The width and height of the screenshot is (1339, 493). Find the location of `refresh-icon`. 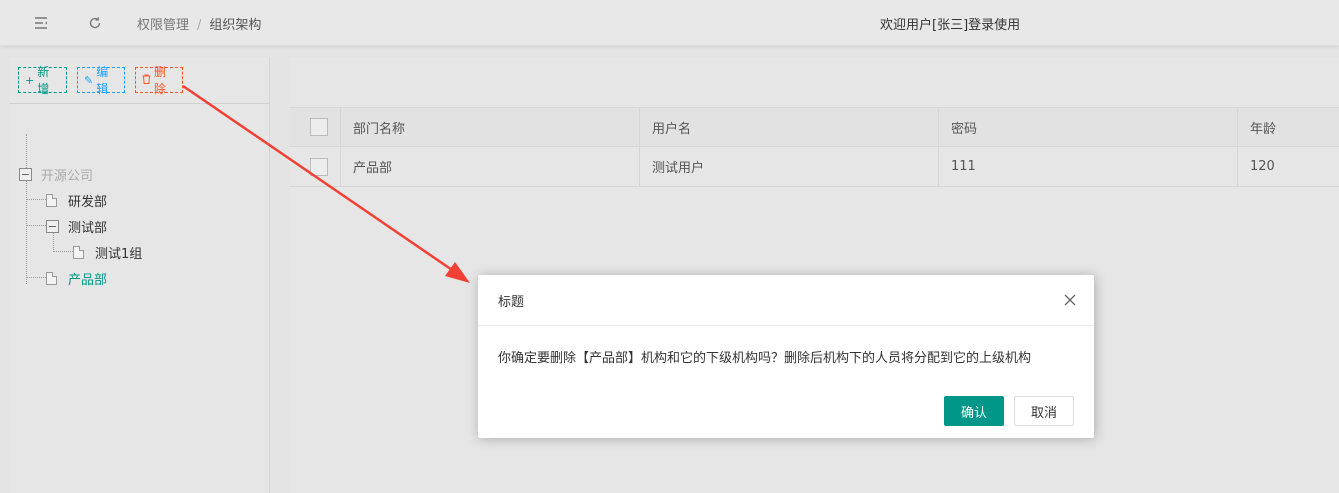

refresh-icon is located at coordinates (95, 23).